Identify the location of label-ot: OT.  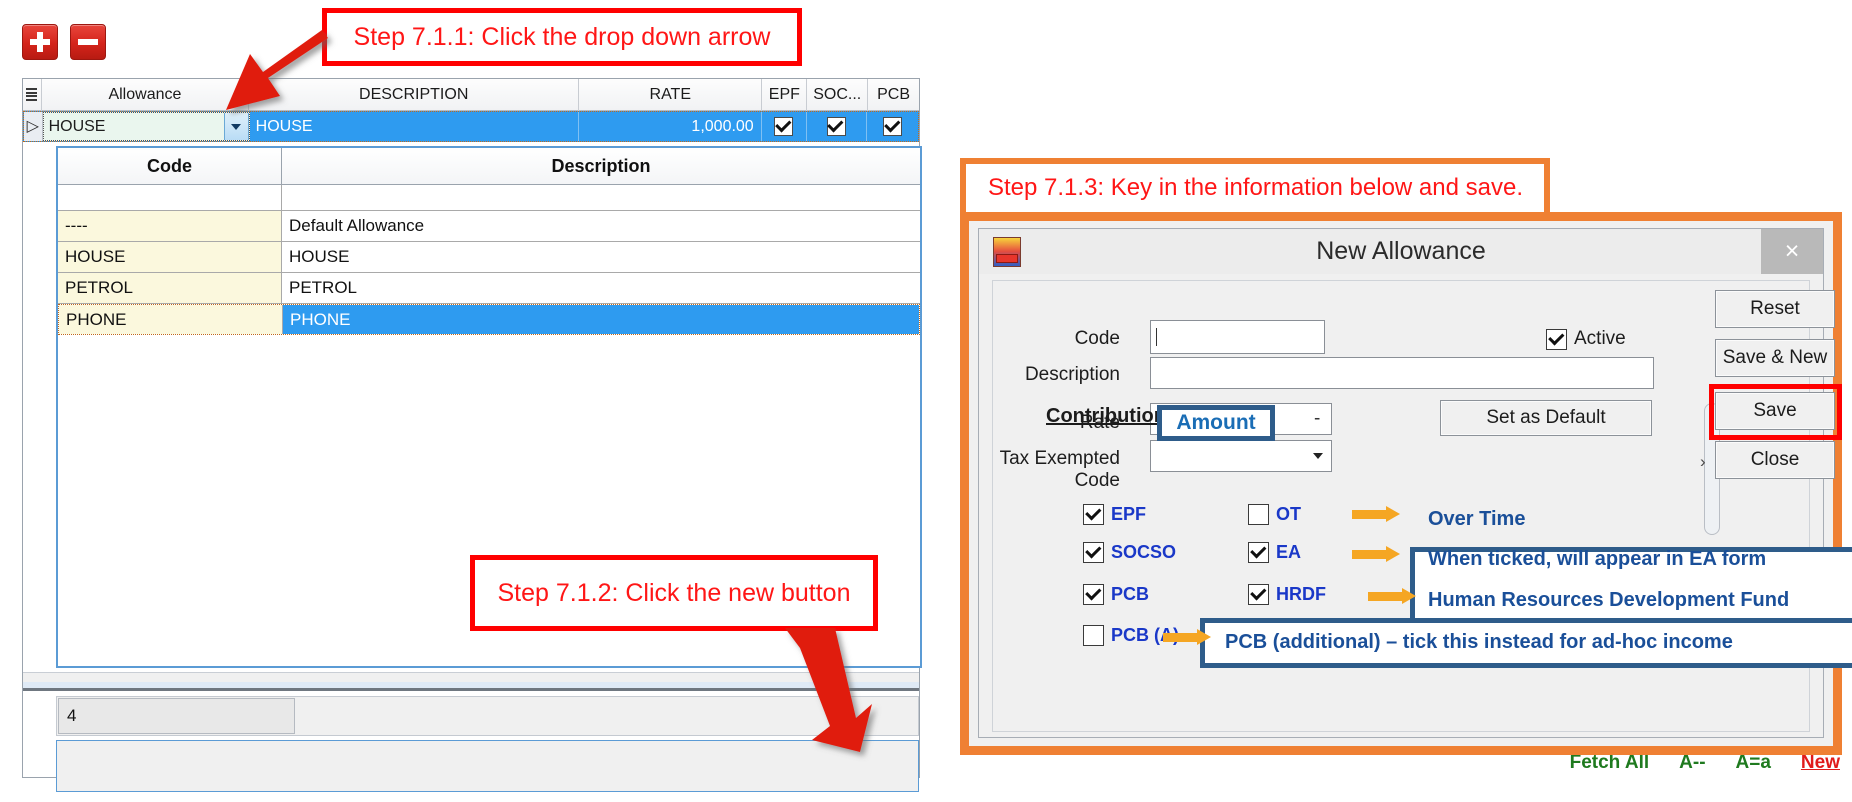
(1288, 514).